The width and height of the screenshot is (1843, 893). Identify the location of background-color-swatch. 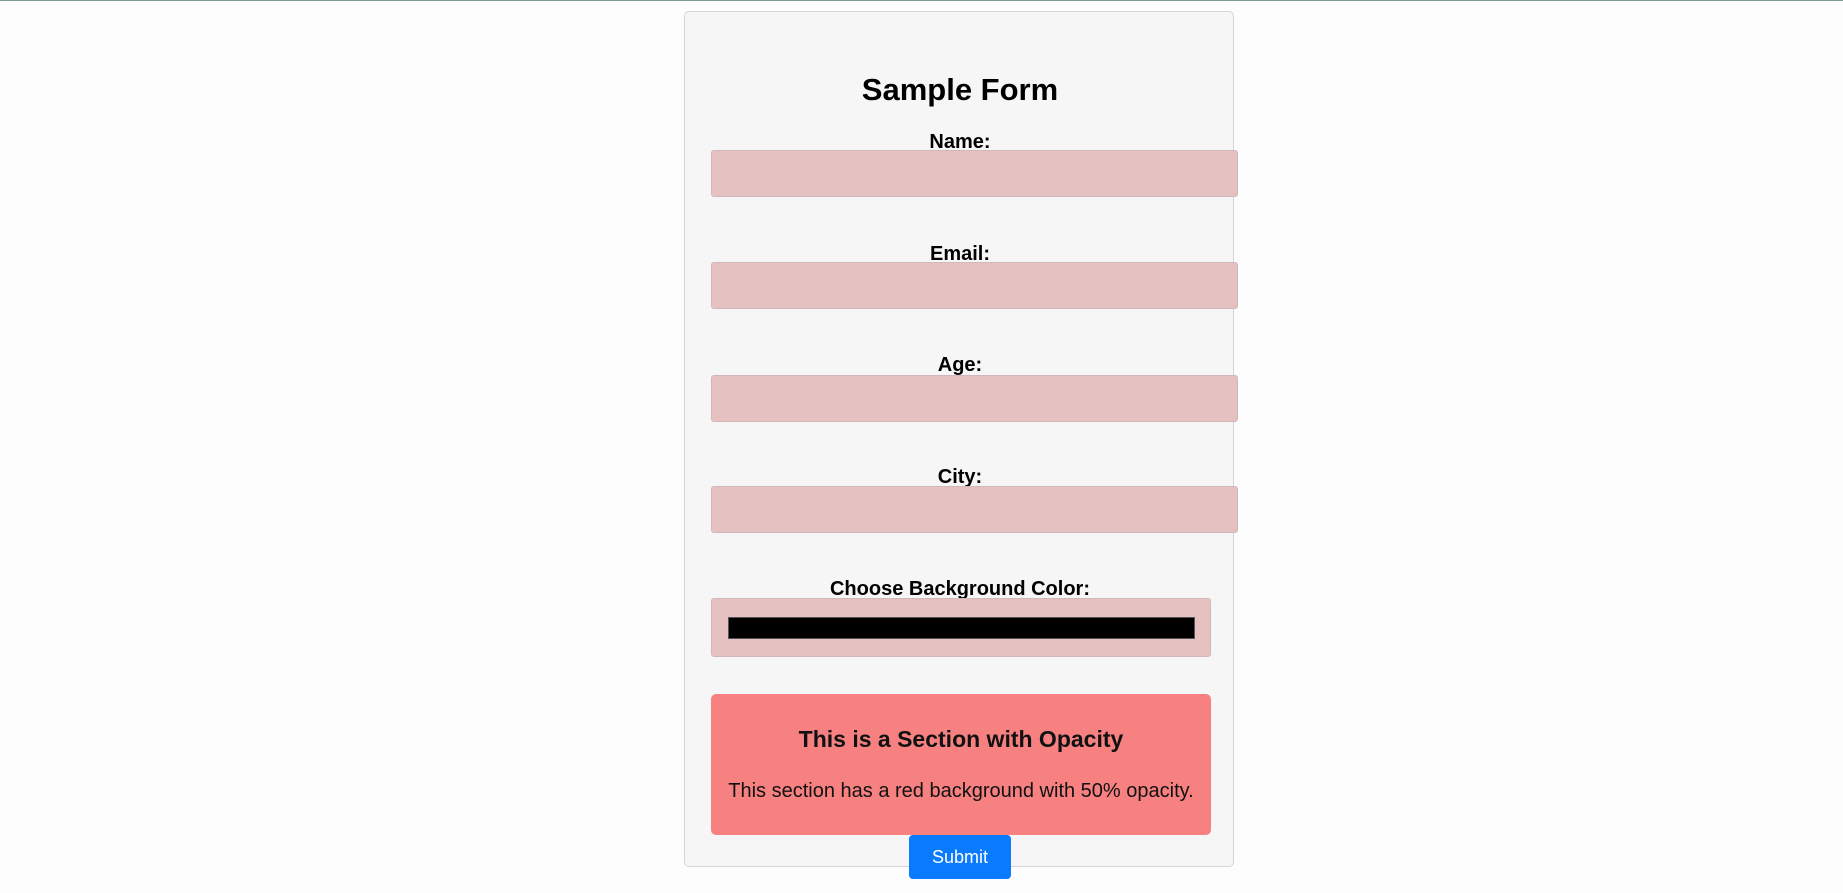
(961, 628).